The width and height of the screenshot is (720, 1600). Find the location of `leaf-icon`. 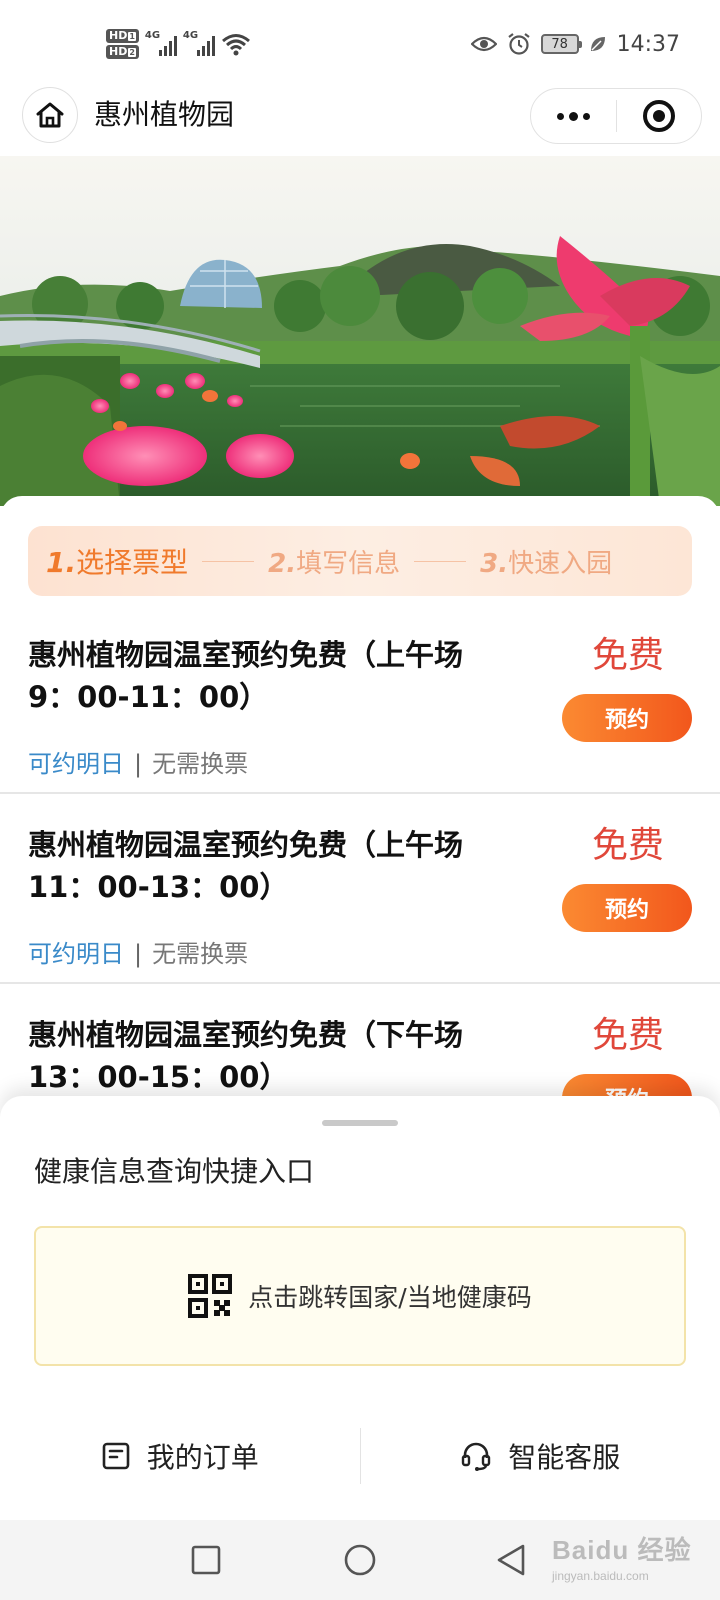

leaf-icon is located at coordinates (597, 44).